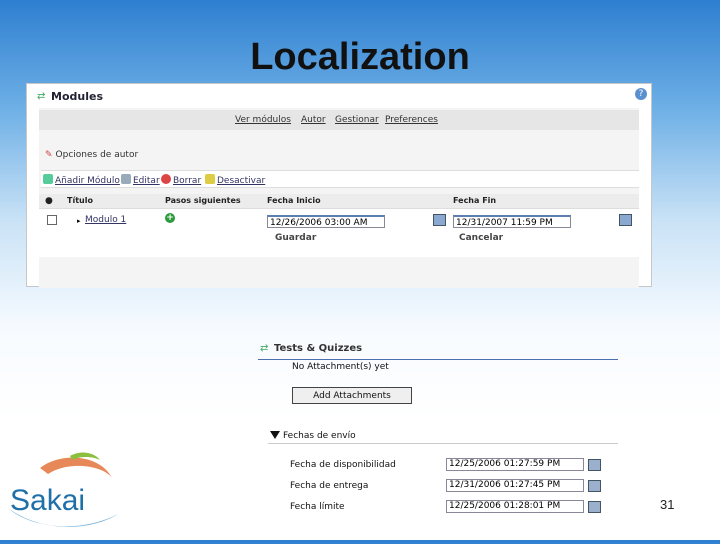 The width and height of the screenshot is (720, 544). What do you see at coordinates (439, 220) in the screenshot?
I see `start-calendar-icon` at bounding box center [439, 220].